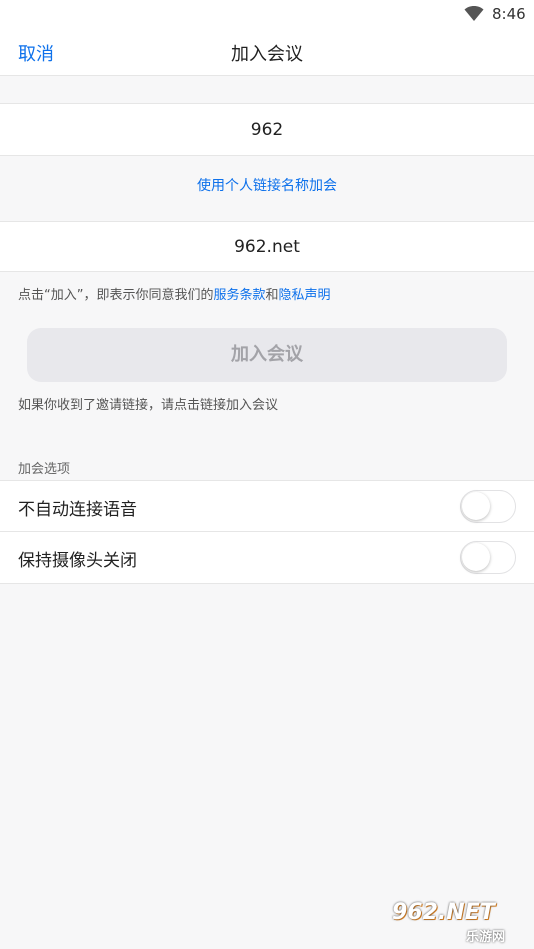  I want to click on display-name-input: 962.net, so click(267, 246).